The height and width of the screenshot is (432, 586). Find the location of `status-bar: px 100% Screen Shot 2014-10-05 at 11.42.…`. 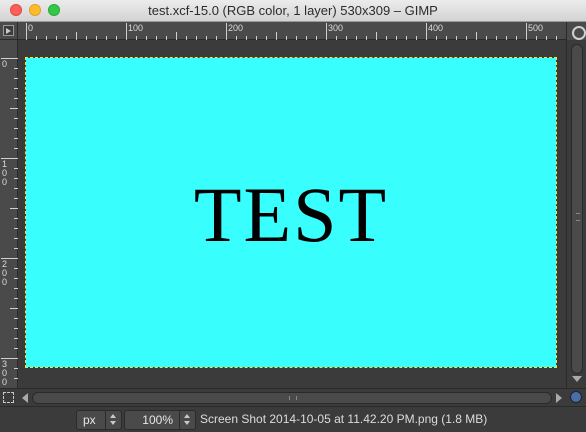

status-bar: px 100% Screen Shot 2014-10-05 at 11.42.… is located at coordinates (293, 419).